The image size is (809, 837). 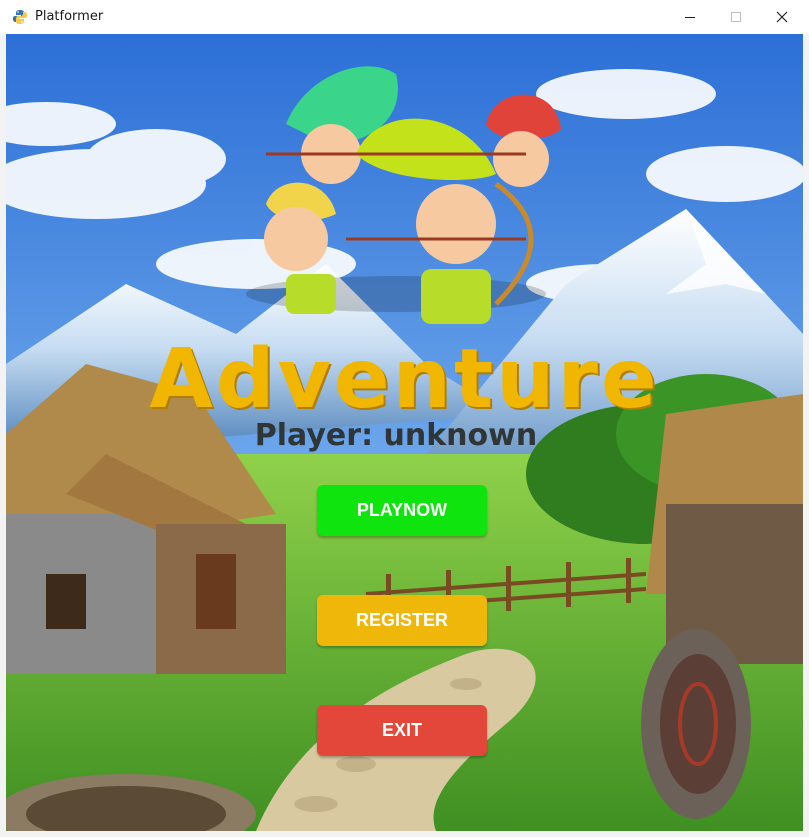 I want to click on register-button: REGISTER, so click(x=402, y=620).